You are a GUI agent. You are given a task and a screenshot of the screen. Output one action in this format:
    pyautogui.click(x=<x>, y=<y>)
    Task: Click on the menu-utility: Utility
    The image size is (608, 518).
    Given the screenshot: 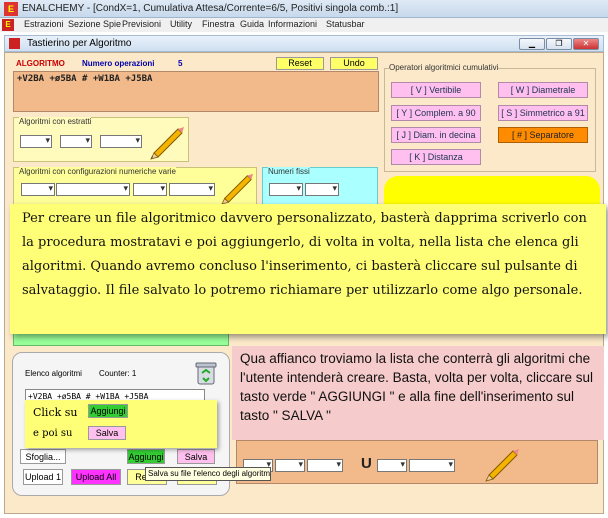 What is the action you would take?
    pyautogui.click(x=181, y=24)
    